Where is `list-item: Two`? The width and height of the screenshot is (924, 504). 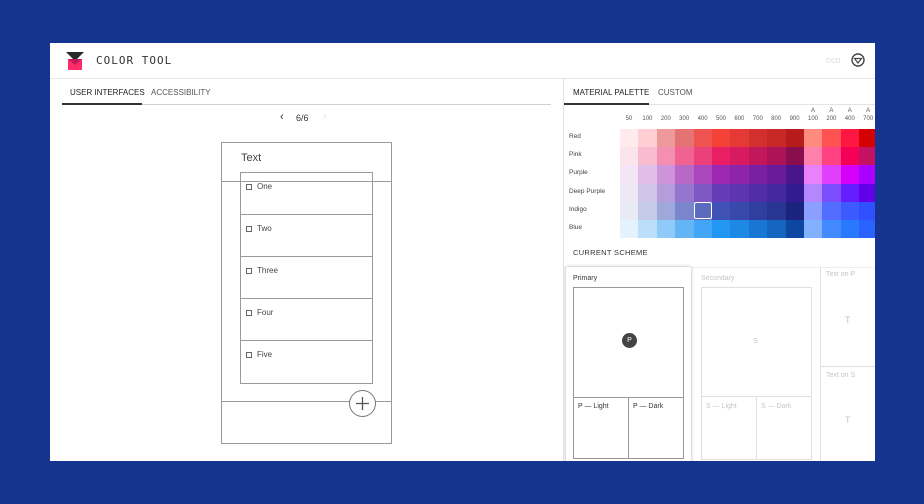 list-item: Two is located at coordinates (306, 236).